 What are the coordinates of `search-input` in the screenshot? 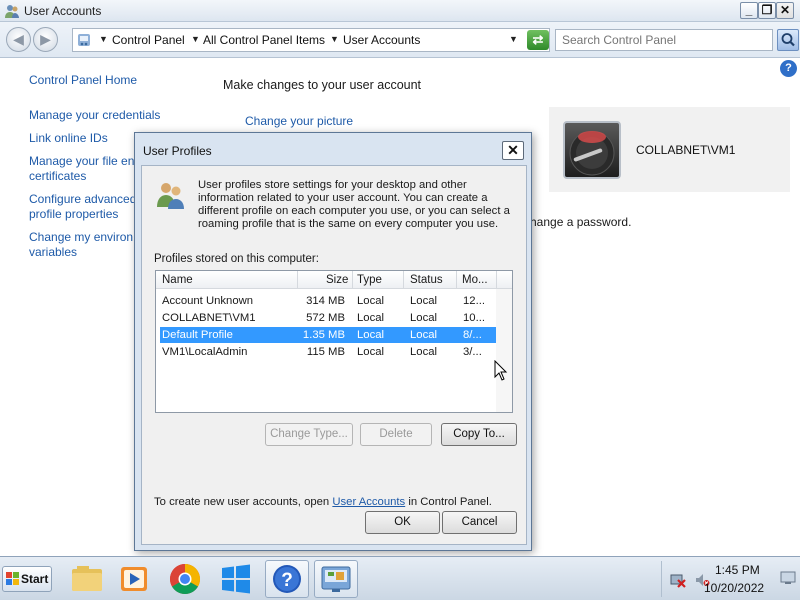 It's located at (661, 40).